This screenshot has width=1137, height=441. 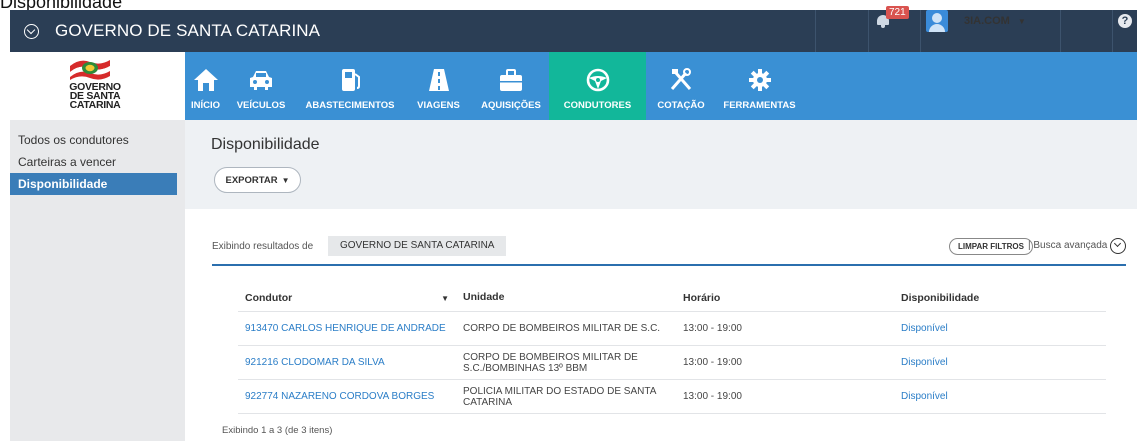 I want to click on nav-item-veiculos: VEÍCULOS, so click(x=261, y=86).